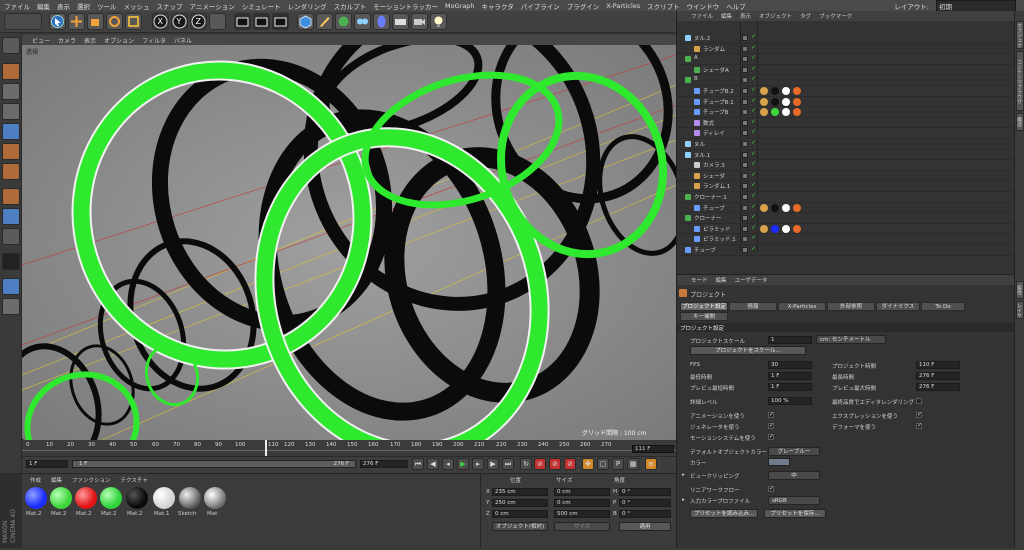  I want to click on menu-item: 編集, so click(43, 6).